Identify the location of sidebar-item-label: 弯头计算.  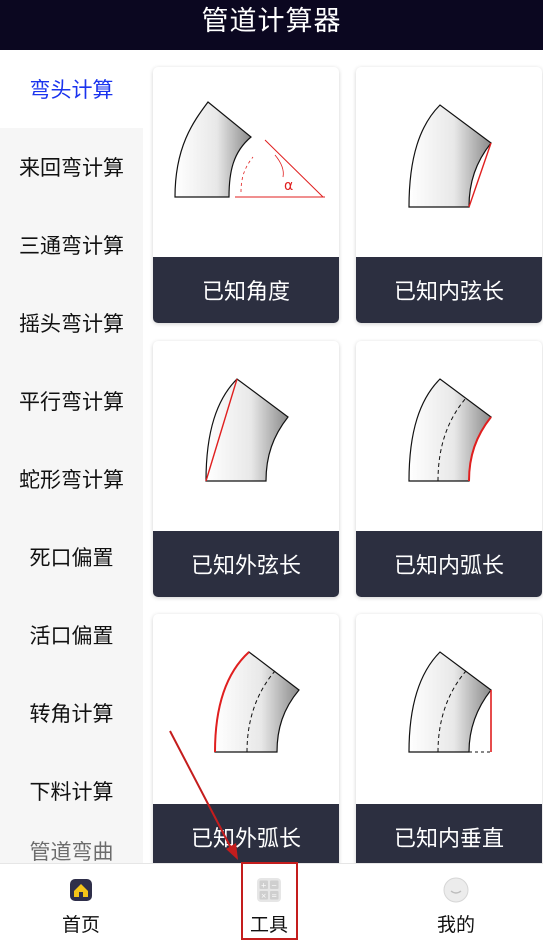
(71, 90).